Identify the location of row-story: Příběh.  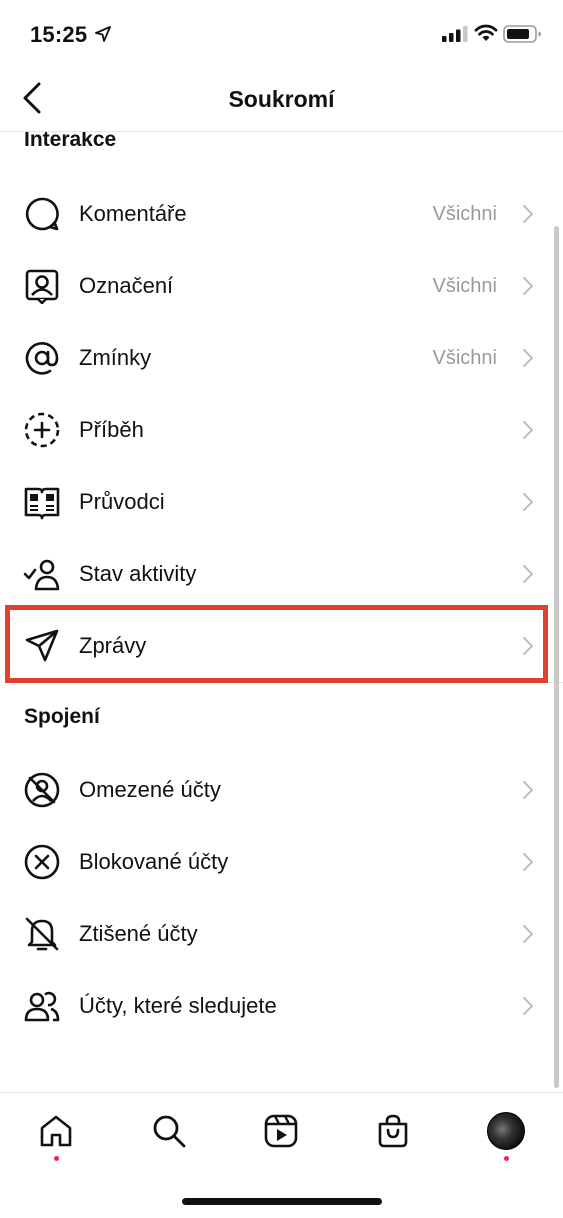
(281, 430).